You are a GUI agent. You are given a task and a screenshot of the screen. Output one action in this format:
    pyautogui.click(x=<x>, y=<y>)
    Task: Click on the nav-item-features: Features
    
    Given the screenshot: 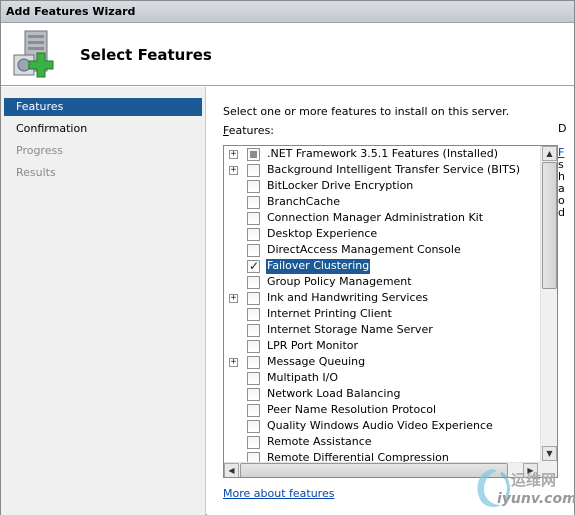 What is the action you would take?
    pyautogui.click(x=103, y=107)
    